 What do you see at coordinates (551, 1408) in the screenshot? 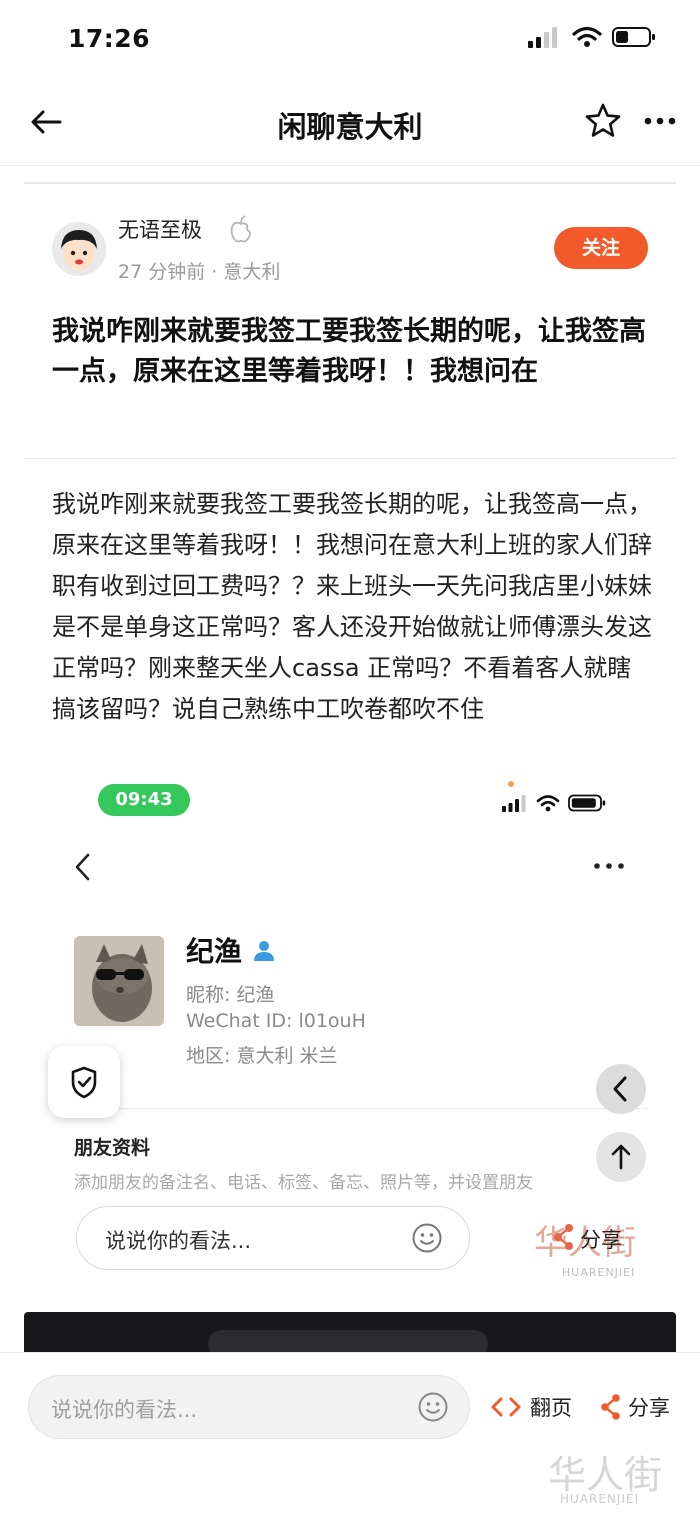
I see `page-turn-label: 翻页` at bounding box center [551, 1408].